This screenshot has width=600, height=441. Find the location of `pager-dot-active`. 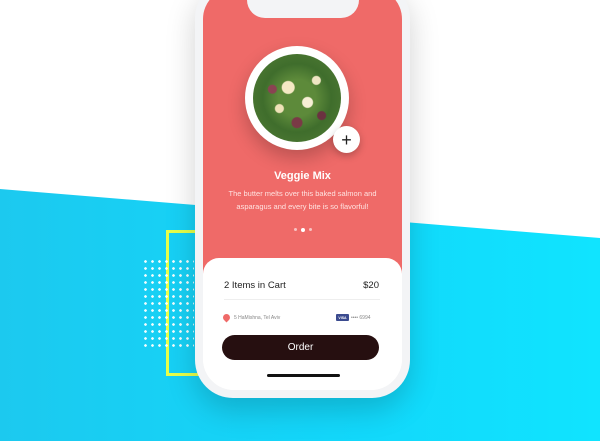

pager-dot-active is located at coordinates (302, 229).